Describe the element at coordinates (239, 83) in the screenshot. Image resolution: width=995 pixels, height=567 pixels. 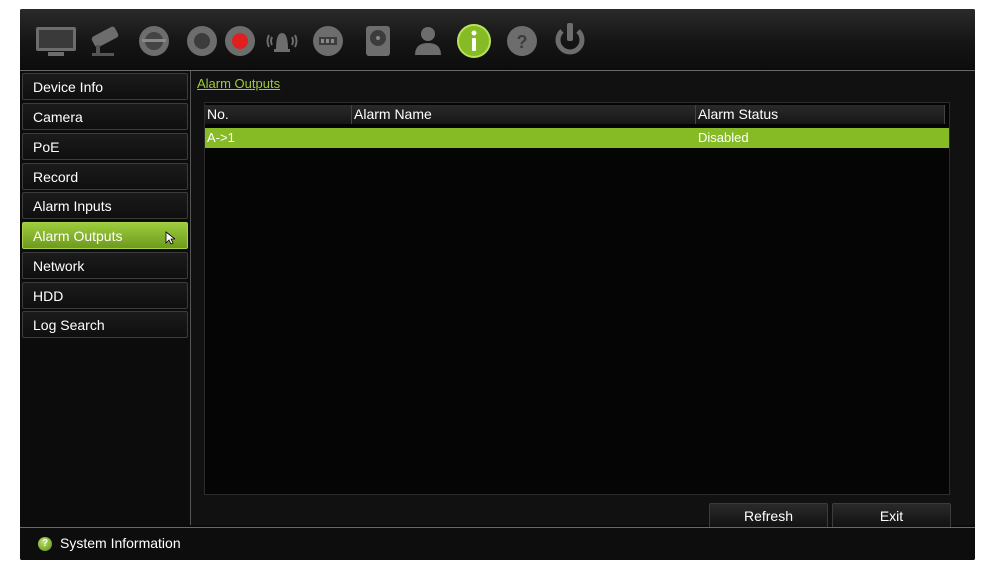
I see `page-title: Alarm Outputs` at that location.